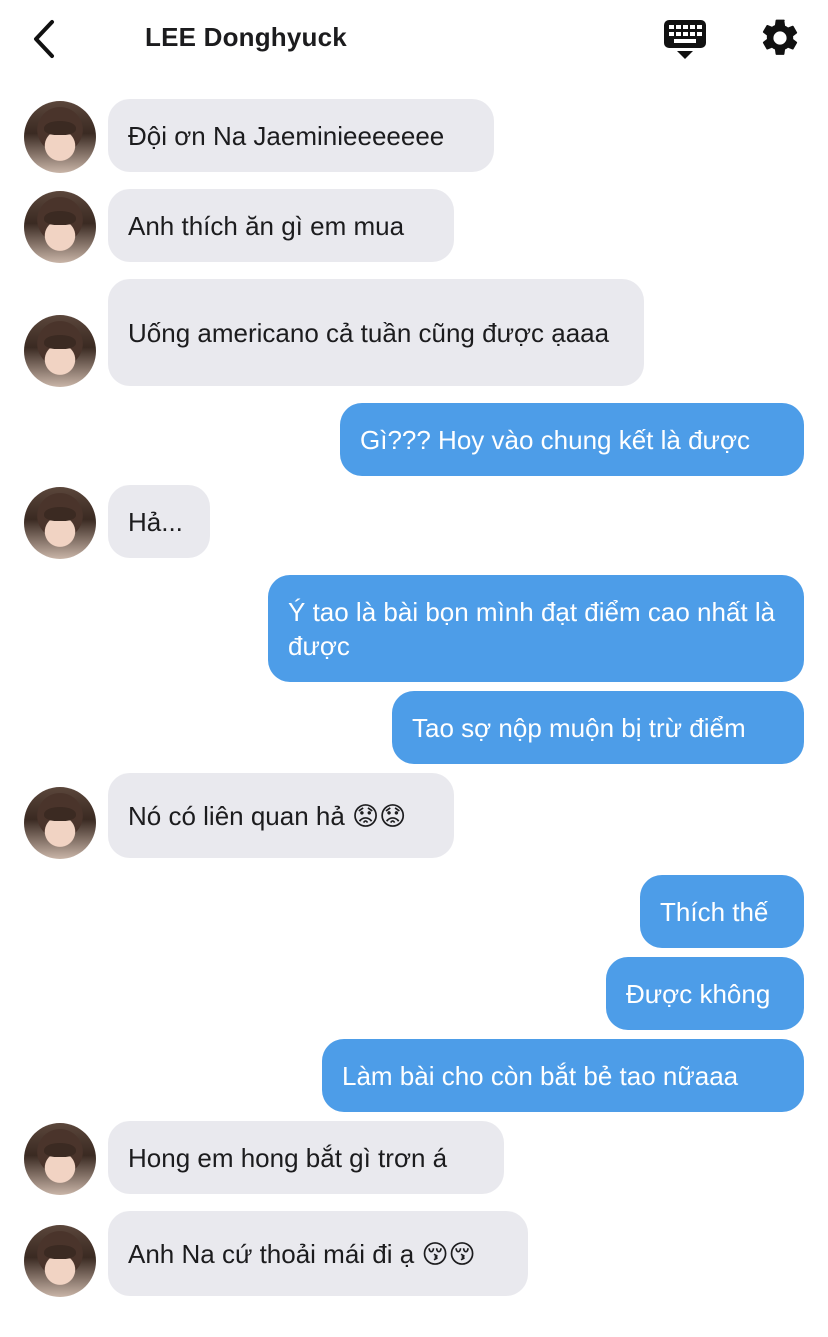 The height and width of the screenshot is (1337, 828). I want to click on settings-button, so click(780, 38).